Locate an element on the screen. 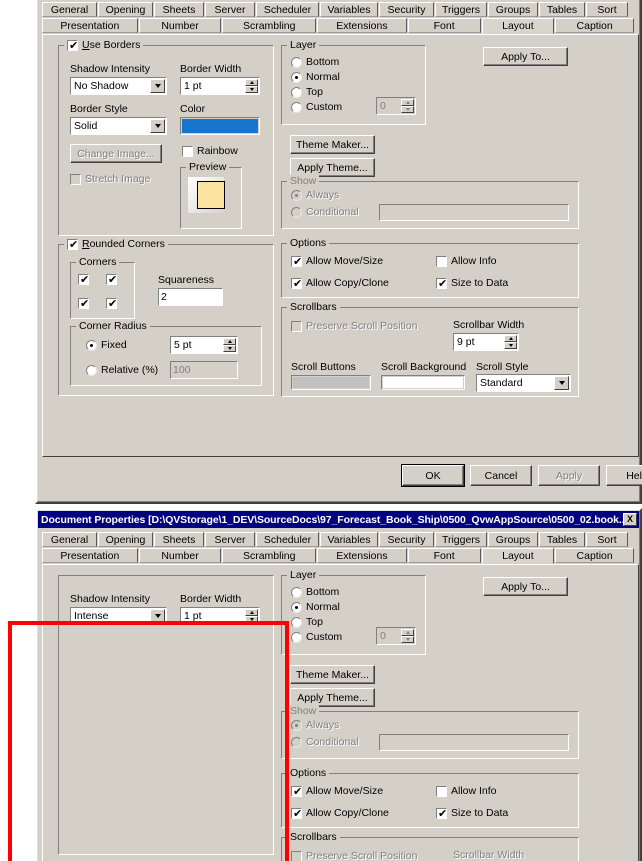 This screenshot has width=642, height=861. show-always-radio: Always is located at coordinates (315, 195).